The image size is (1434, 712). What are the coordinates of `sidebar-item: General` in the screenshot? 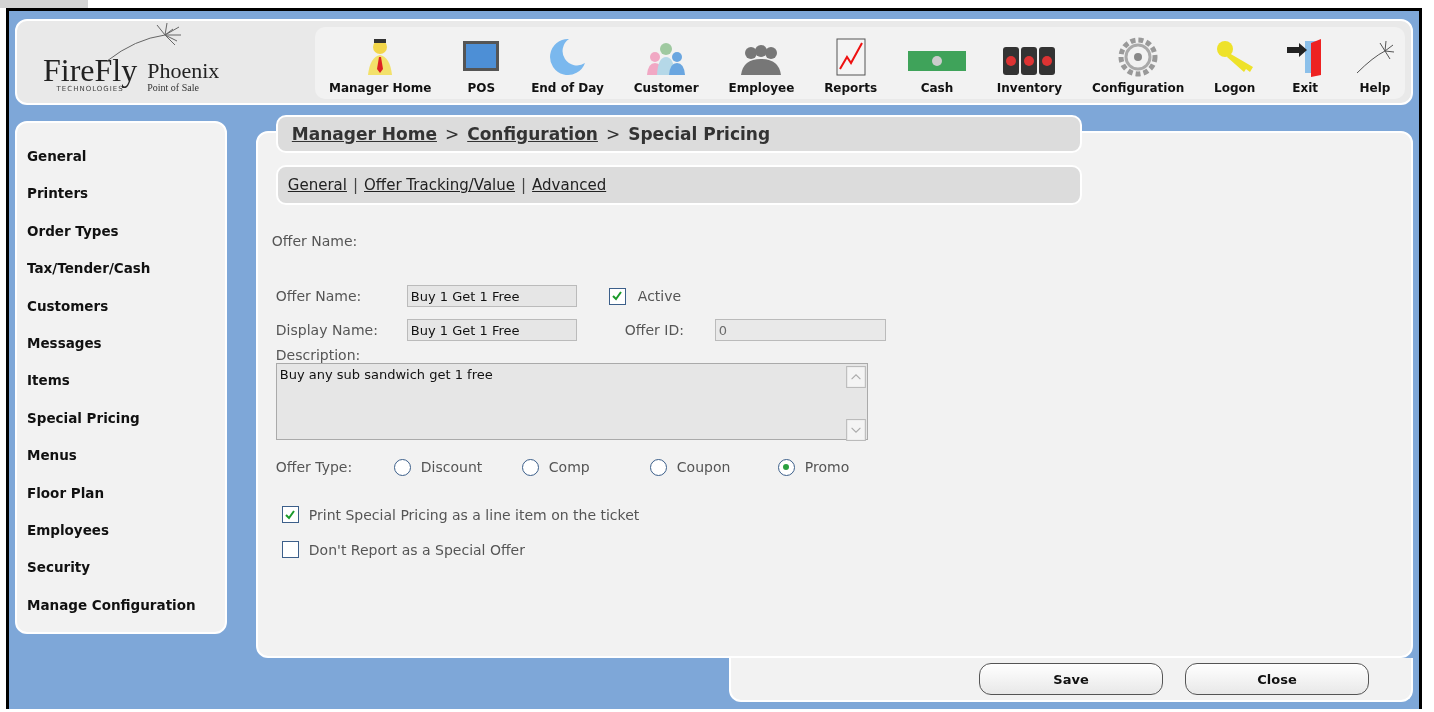 It's located at (126, 160).